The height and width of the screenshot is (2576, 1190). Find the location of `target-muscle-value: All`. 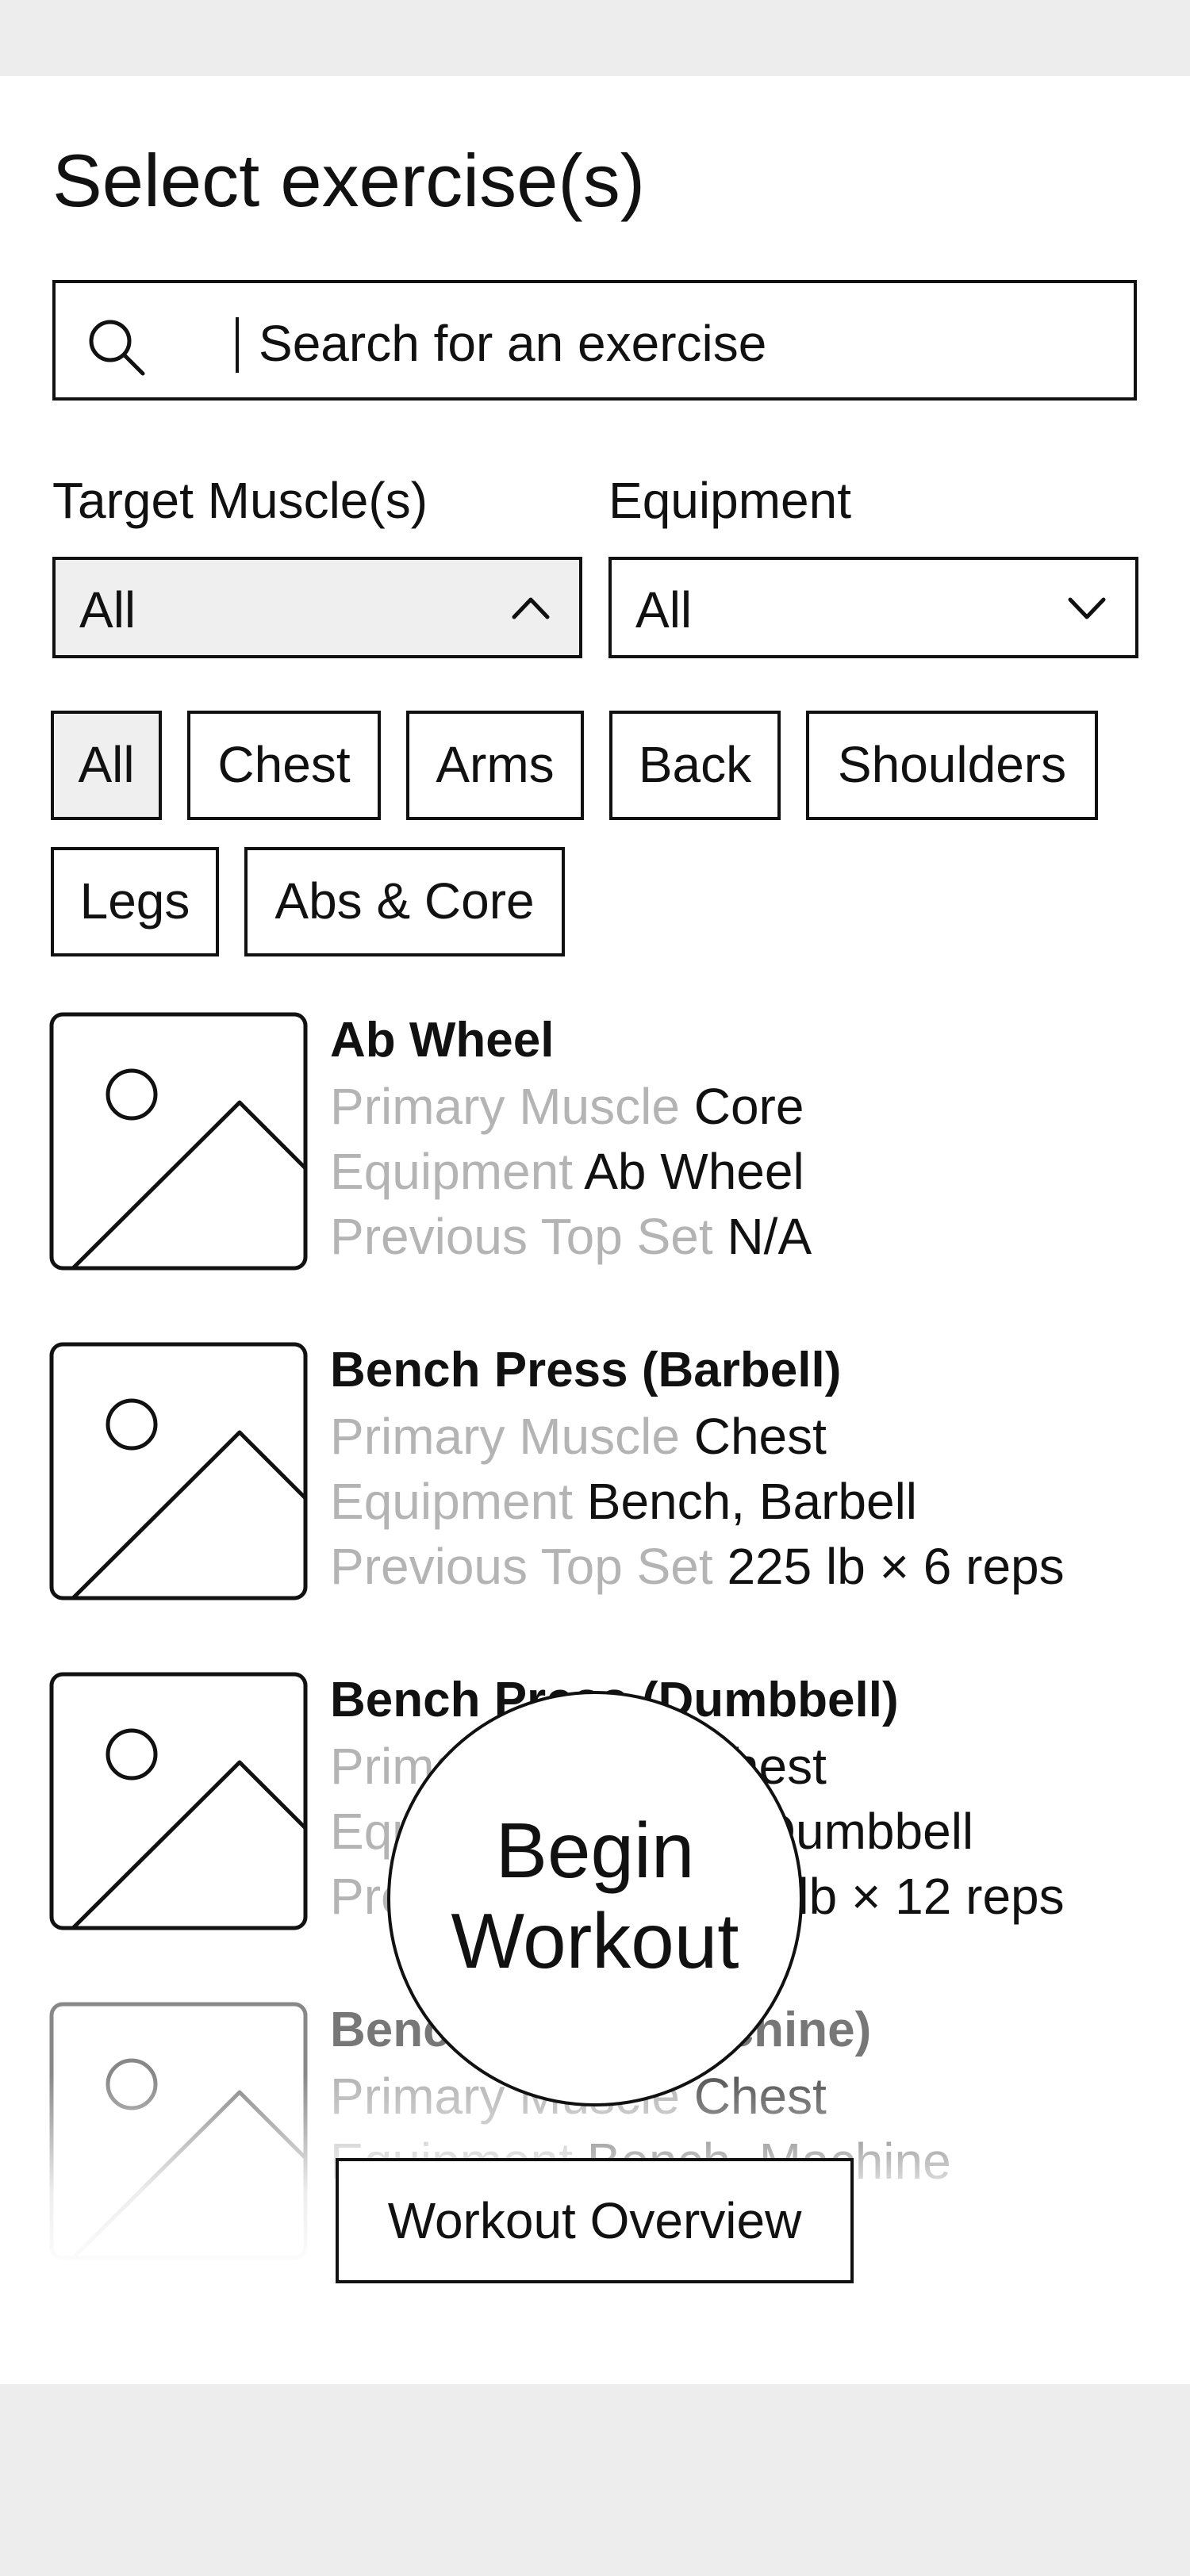

target-muscle-value: All is located at coordinates (107, 609).